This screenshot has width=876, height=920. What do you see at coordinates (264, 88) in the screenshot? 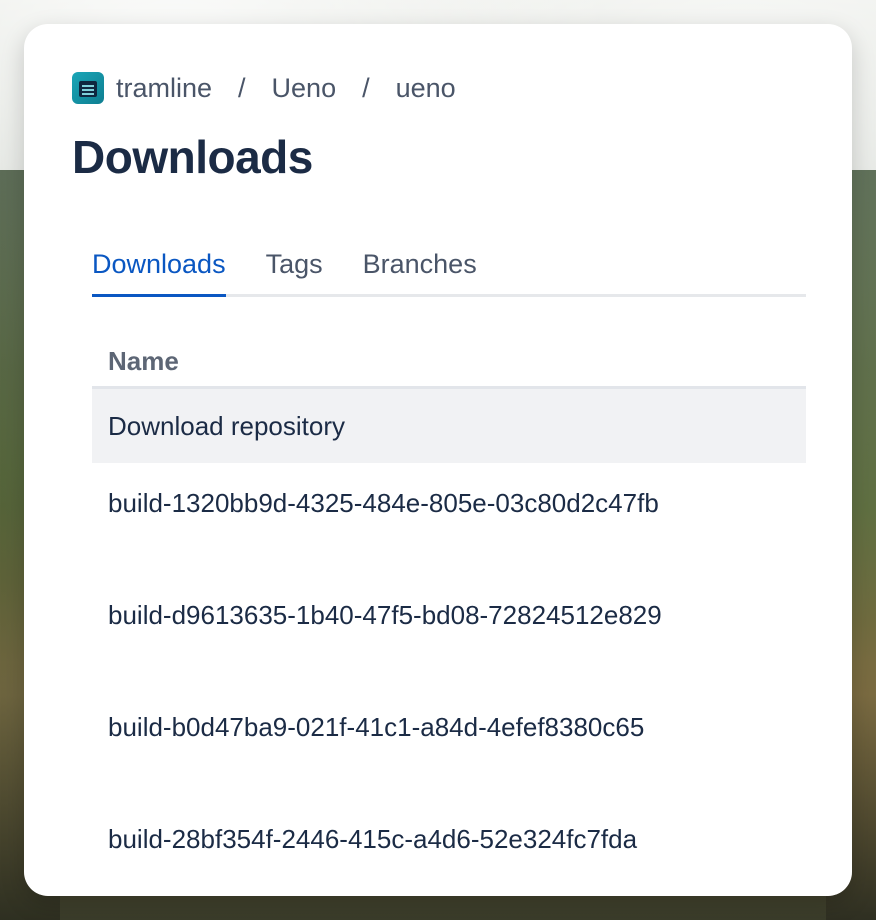
I see `breadcrumb: tramline / Ueno / ueno` at bounding box center [264, 88].